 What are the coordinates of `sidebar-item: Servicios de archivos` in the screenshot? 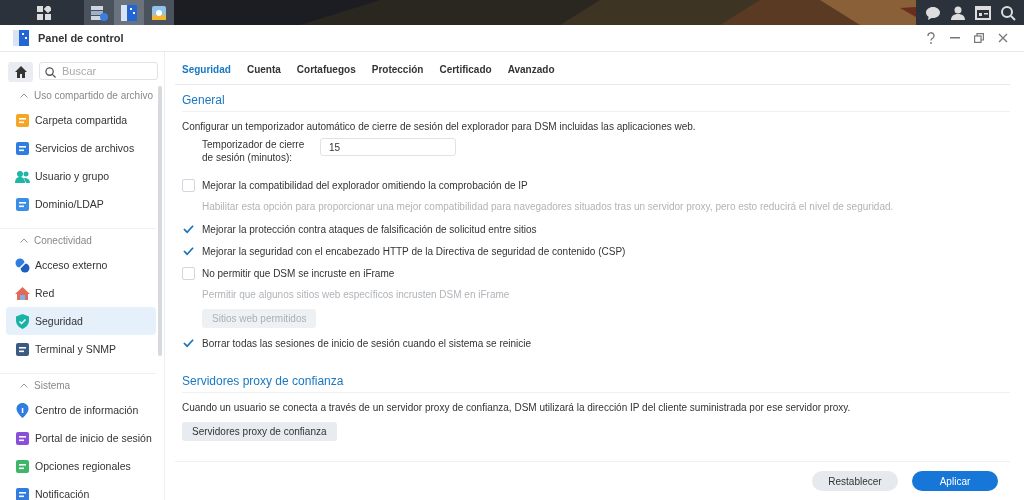 It's located at (81, 148).